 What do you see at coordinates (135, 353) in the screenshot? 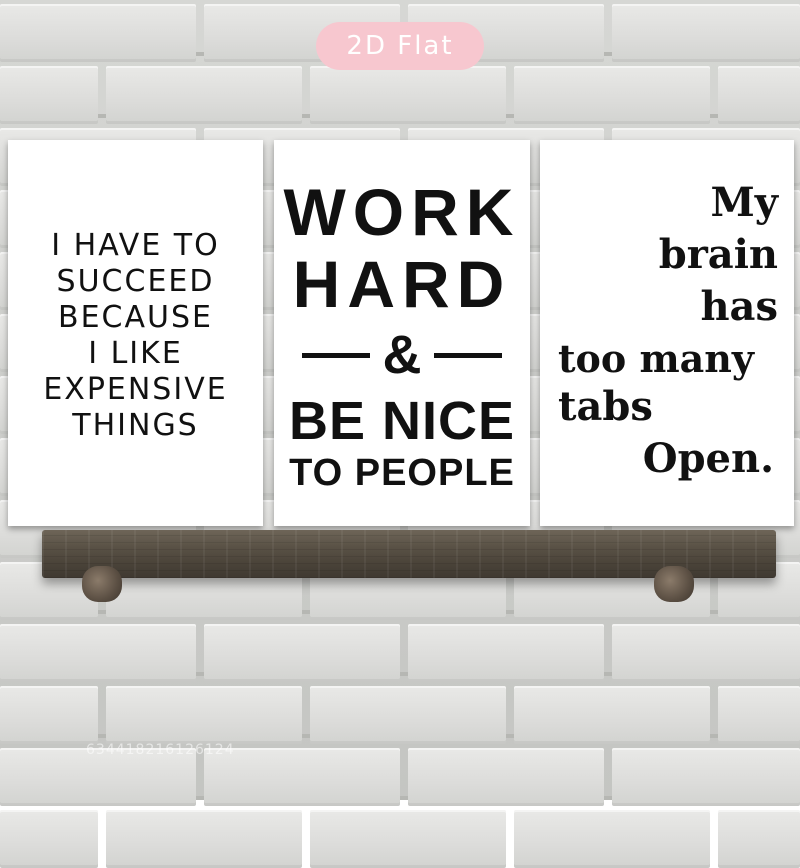
I see `poster-left-line: I LIKE` at bounding box center [135, 353].